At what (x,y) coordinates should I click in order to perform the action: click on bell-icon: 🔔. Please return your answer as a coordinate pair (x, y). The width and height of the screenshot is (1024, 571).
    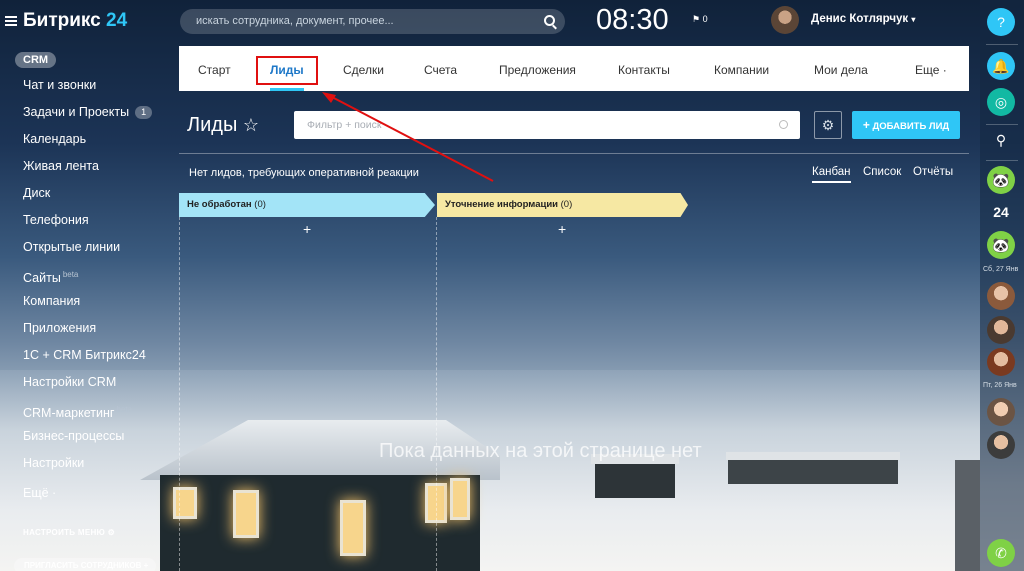
    Looking at the image, I should click on (1001, 66).